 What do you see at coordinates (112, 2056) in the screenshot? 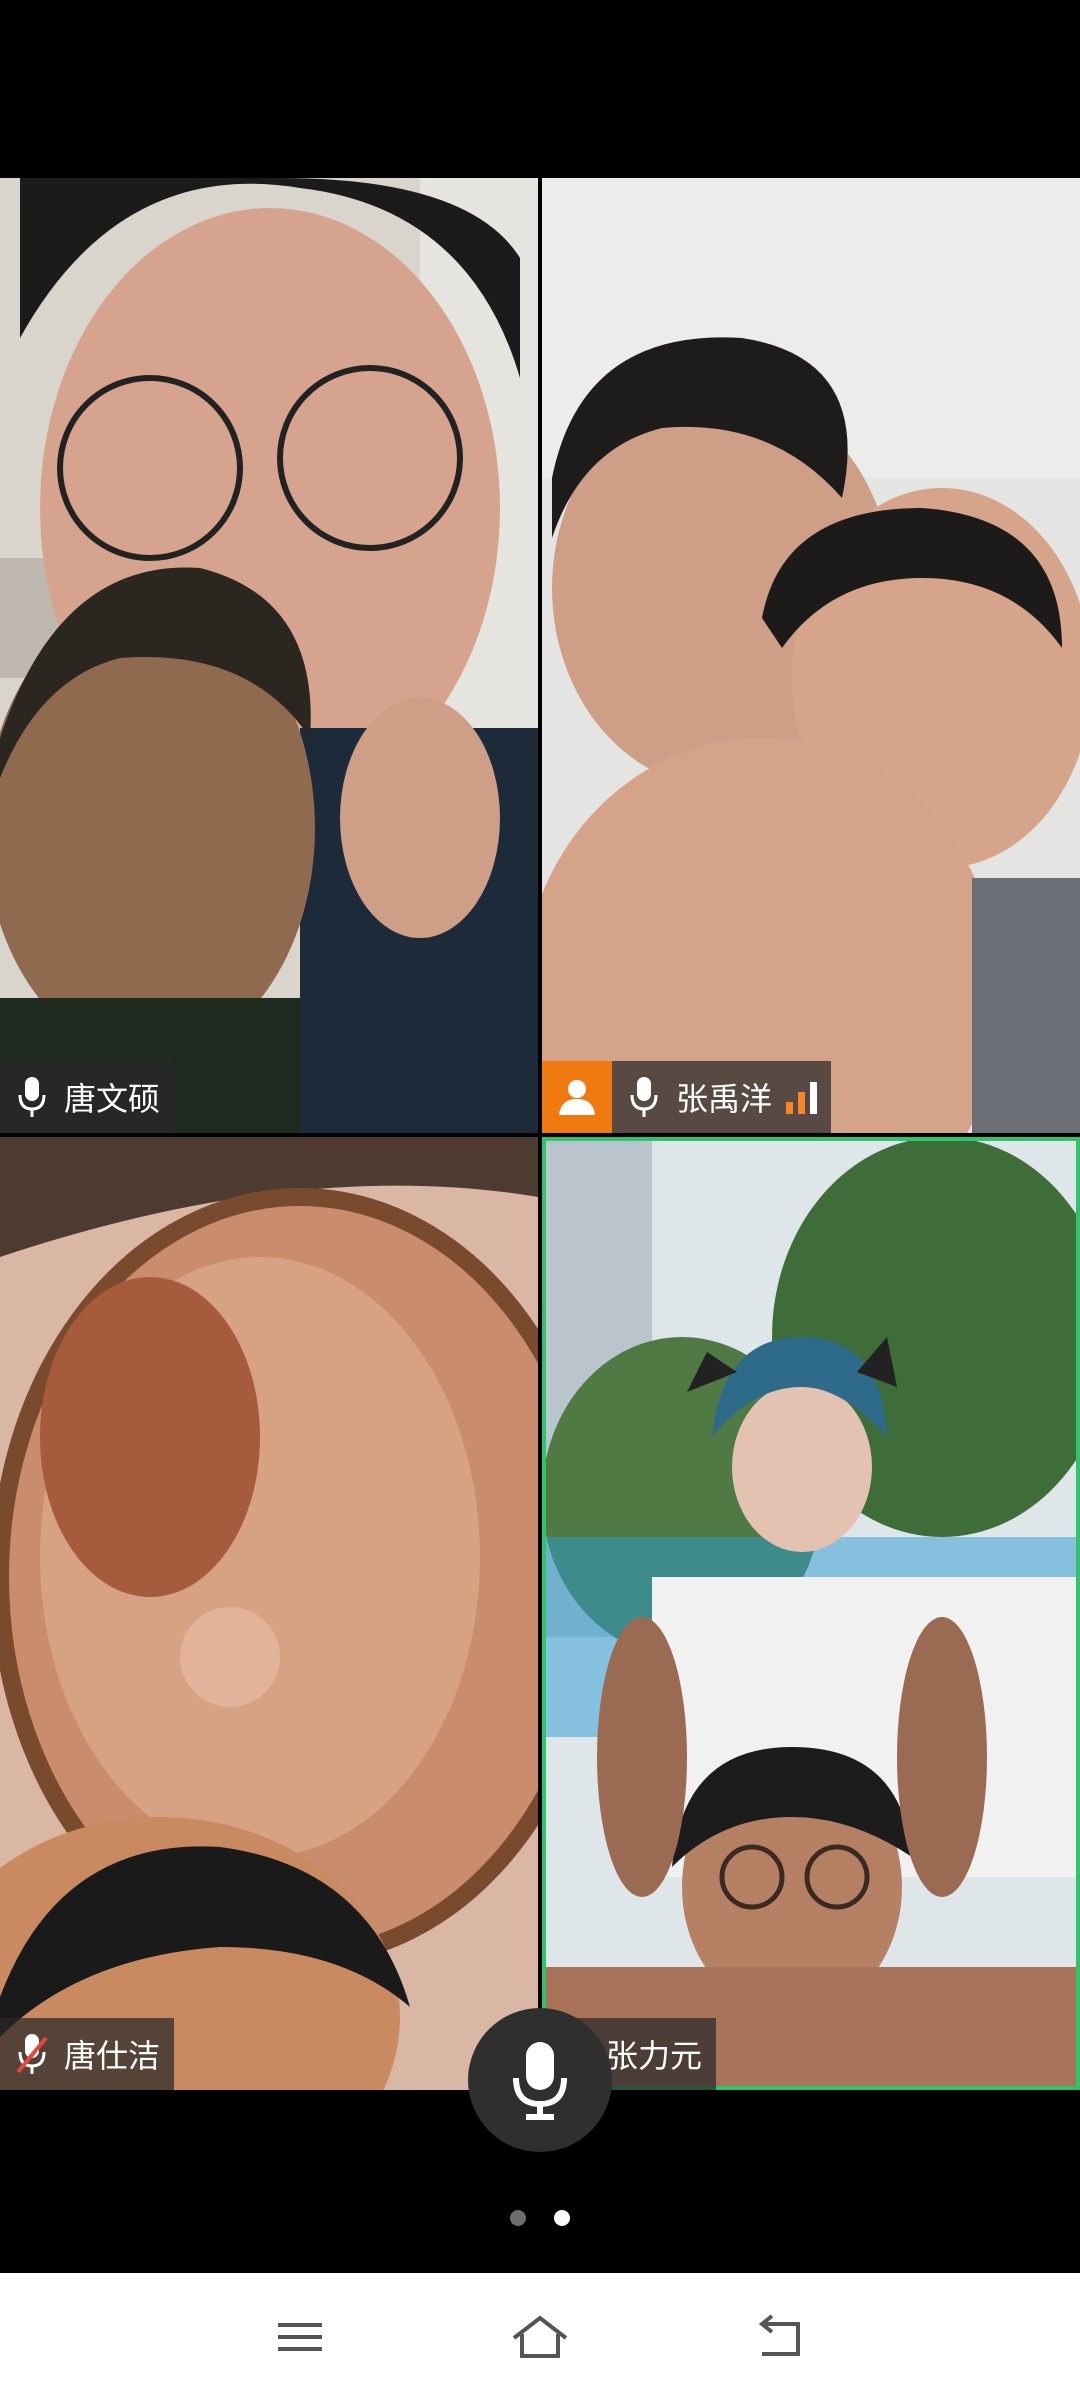
I see `participant-name: 唐仕洁` at bounding box center [112, 2056].